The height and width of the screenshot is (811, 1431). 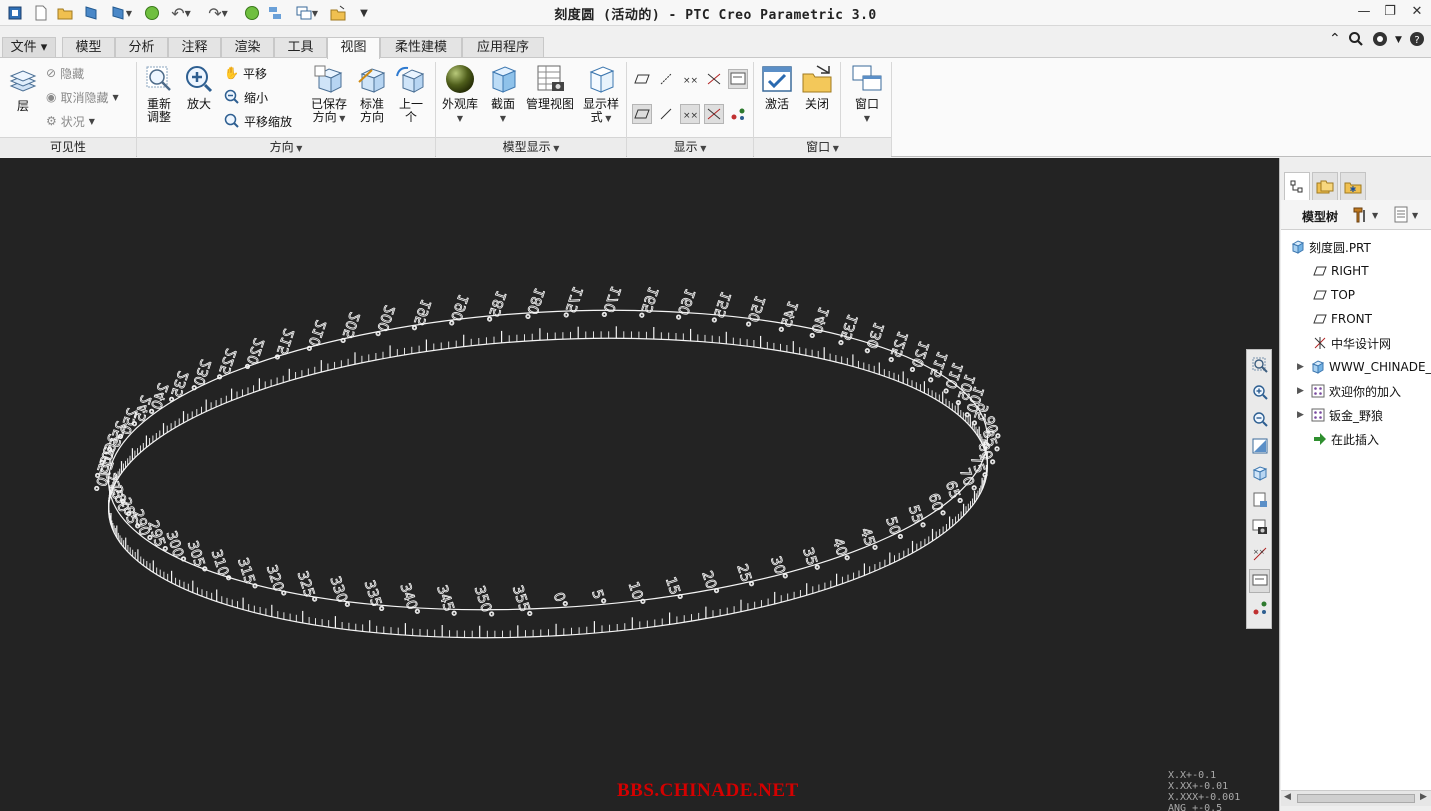 What do you see at coordinates (1297, 186) in the screenshot?
I see `model-tree-tab` at bounding box center [1297, 186].